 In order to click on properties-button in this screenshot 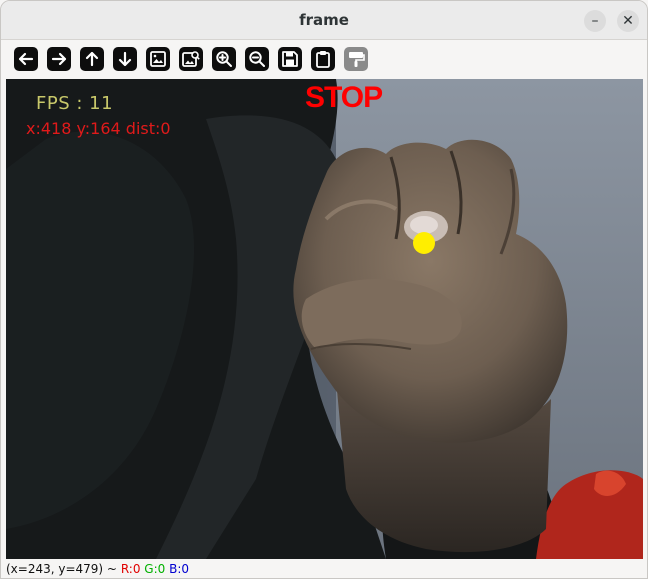, I will do `click(356, 59)`.